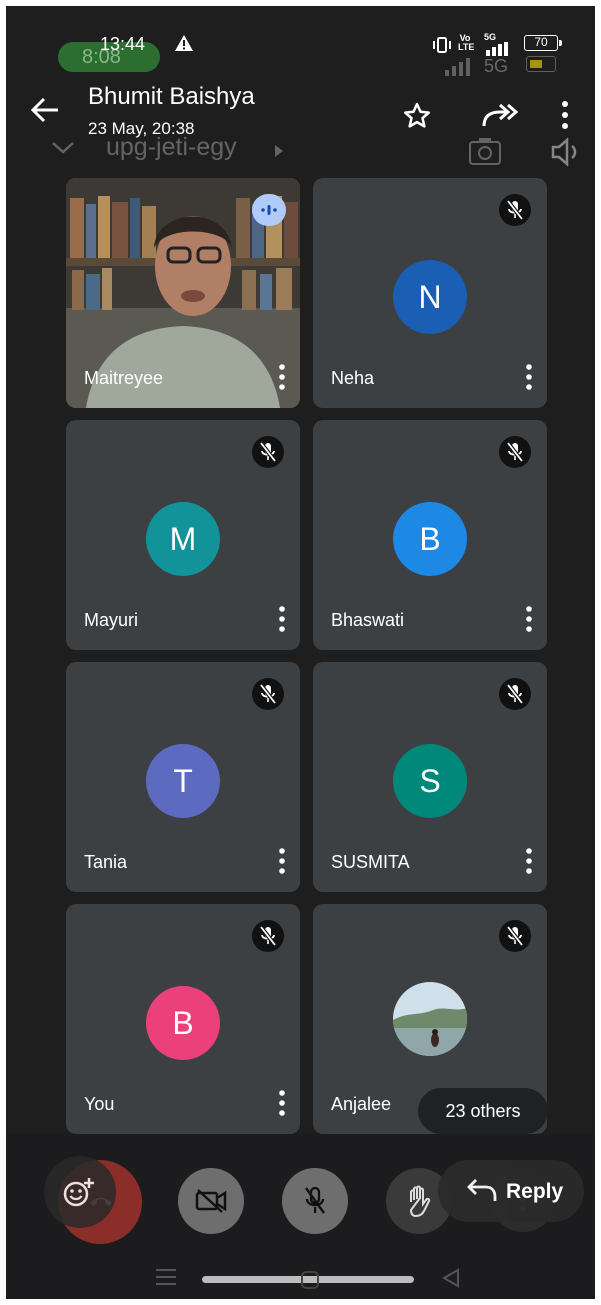 This screenshot has height=1305, width=601. Describe the element at coordinates (106, 862) in the screenshot. I see `participant-name: Tania` at that location.